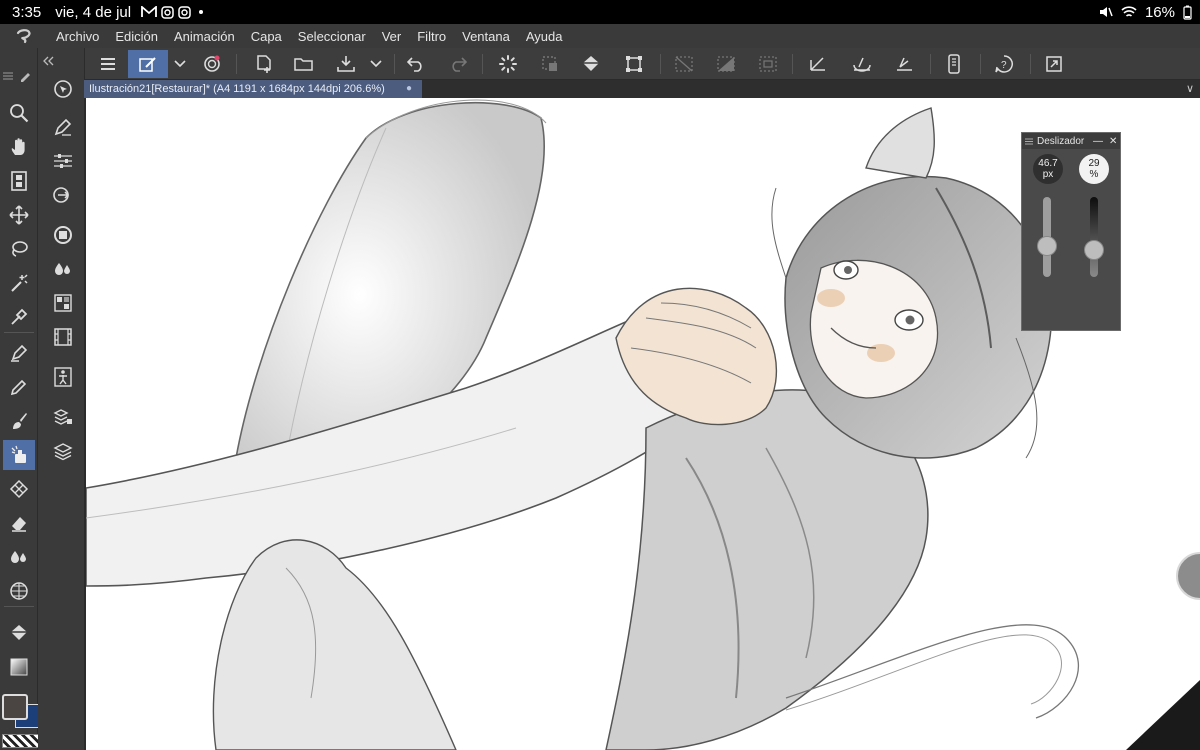 The height and width of the screenshot is (750, 1200). Describe the element at coordinates (304, 64) in the screenshot. I see `open-folder-icon` at that location.